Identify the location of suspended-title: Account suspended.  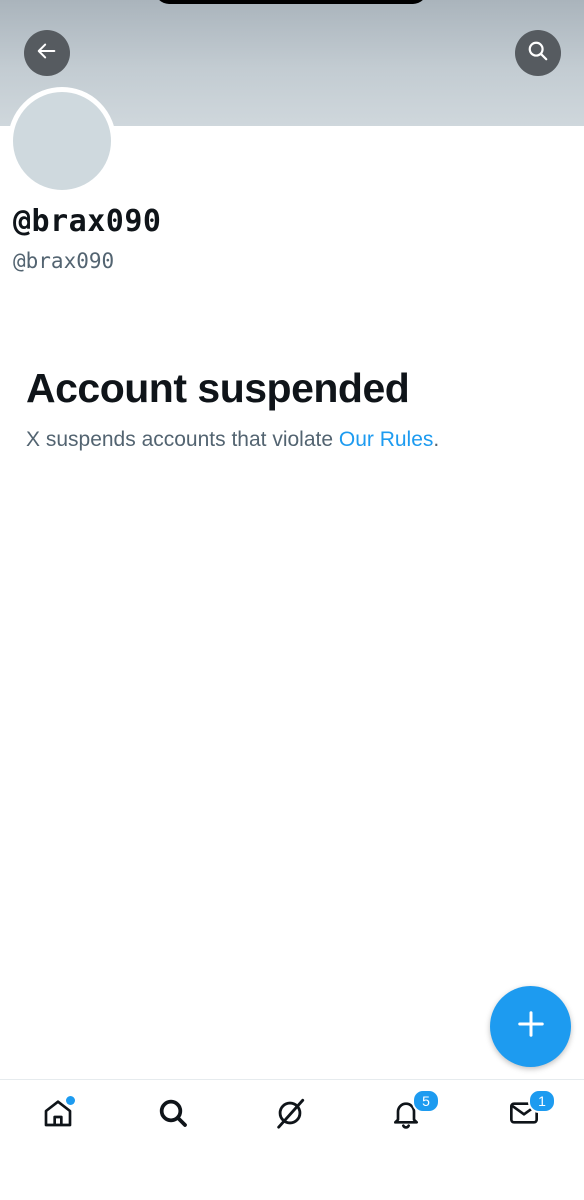
(218, 388).